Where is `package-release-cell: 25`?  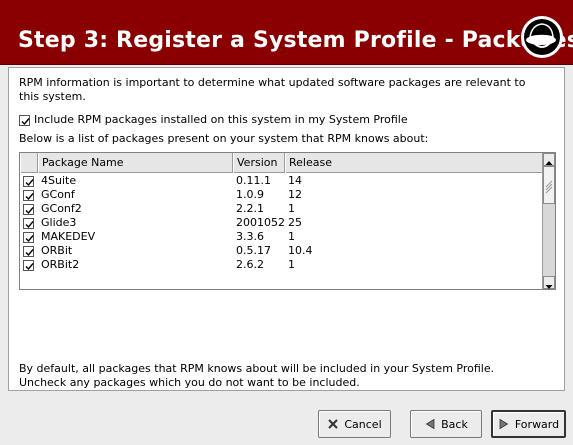 package-release-cell: 25 is located at coordinates (295, 222).